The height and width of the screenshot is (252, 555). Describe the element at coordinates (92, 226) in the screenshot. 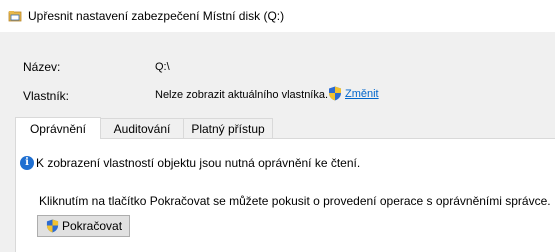

I see `continue-button-label: Pokračovat` at that location.